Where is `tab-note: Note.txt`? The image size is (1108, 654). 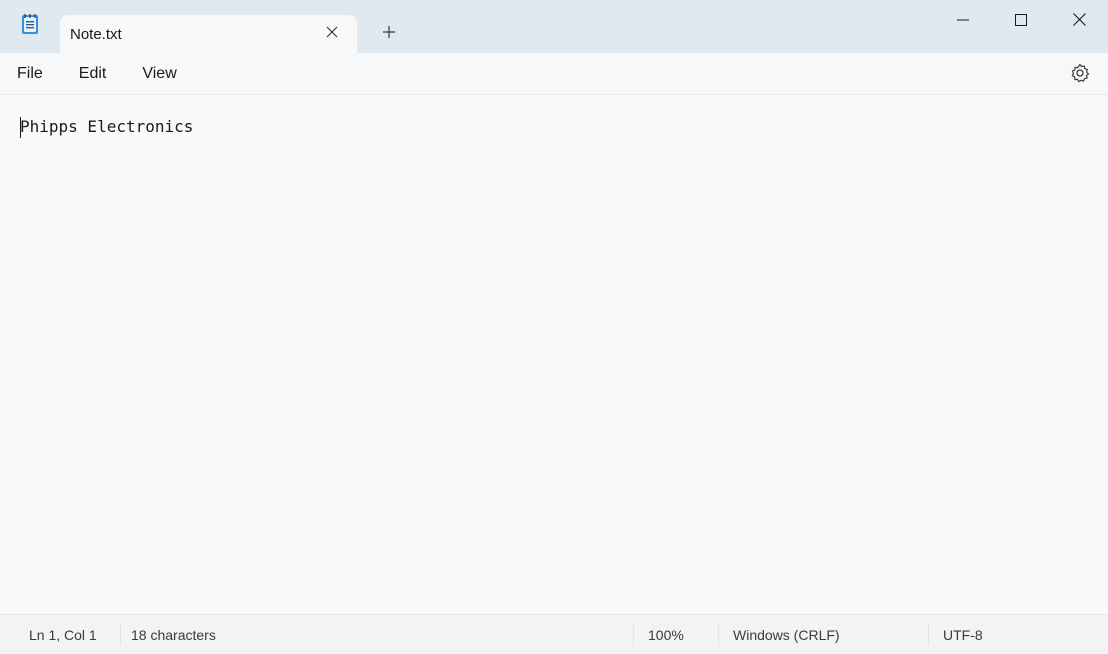 tab-note: Note.txt is located at coordinates (208, 34).